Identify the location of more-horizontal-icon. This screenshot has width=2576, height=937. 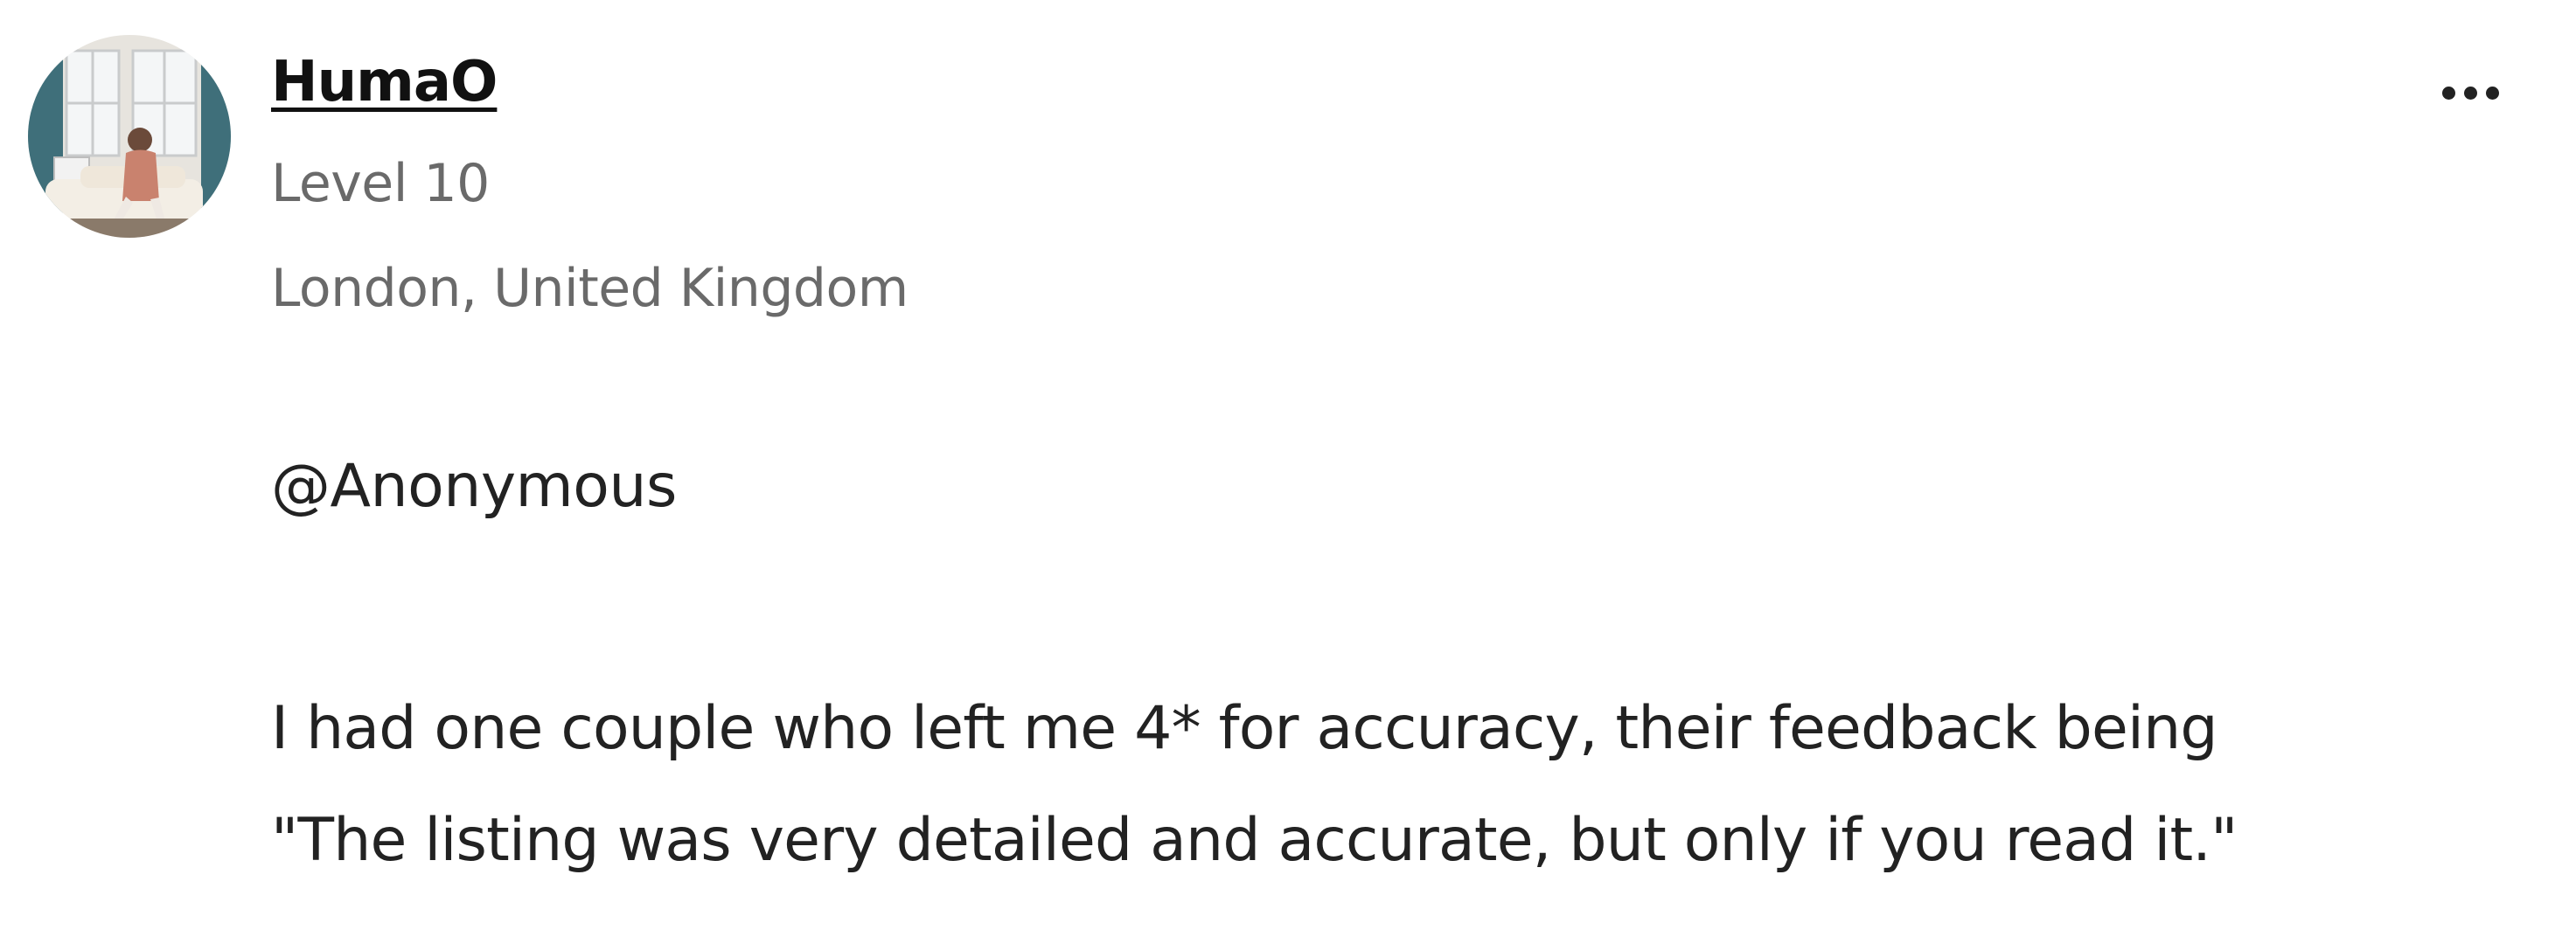
(2470, 93).